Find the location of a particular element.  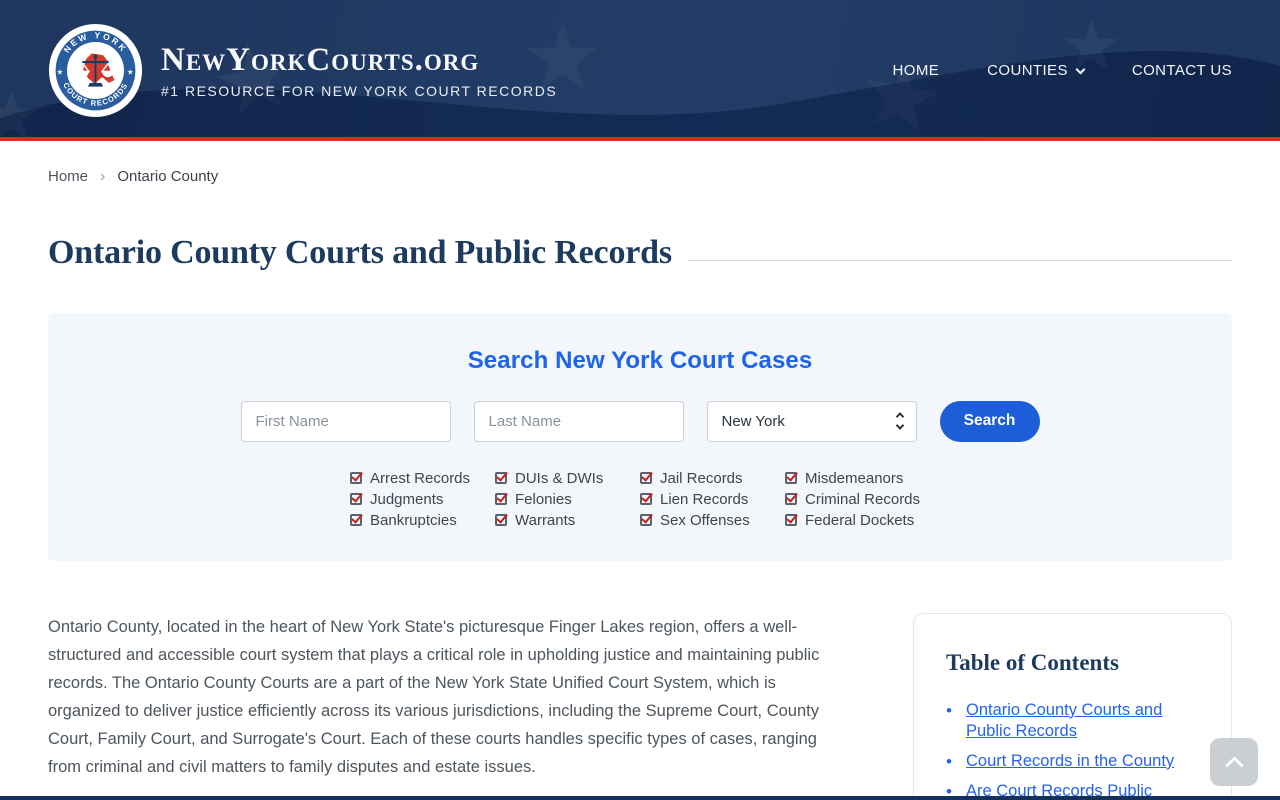

search-form: New York Search is located at coordinates (640, 421).